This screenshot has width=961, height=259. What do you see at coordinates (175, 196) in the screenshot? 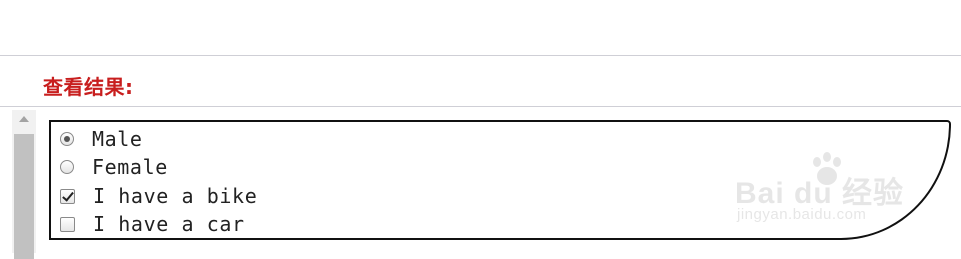
I see `checkbox-label-bike: I have a bike` at bounding box center [175, 196].